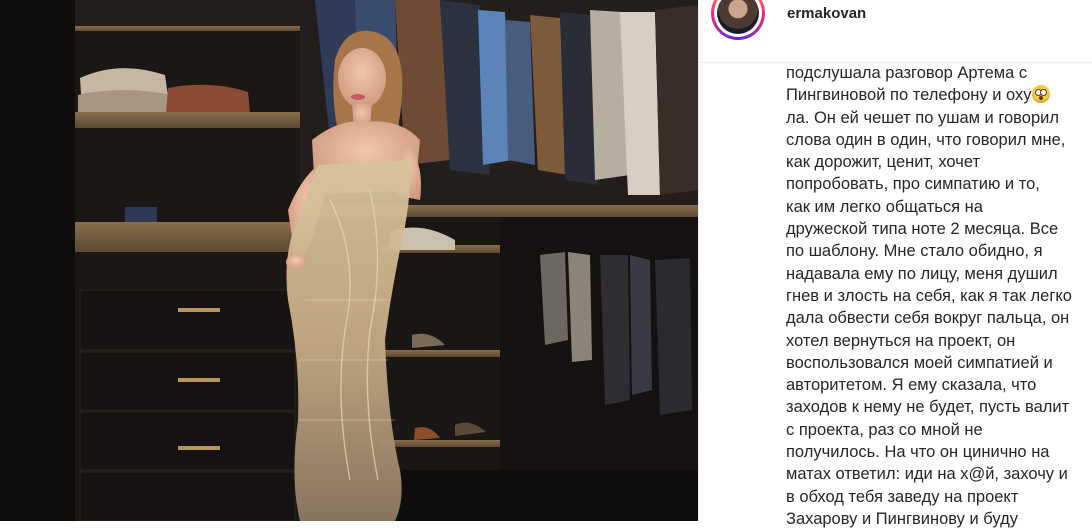 Image resolution: width=1092 pixels, height=530 pixels. I want to click on caption-line: с проекта, раз со мной не, so click(884, 429).